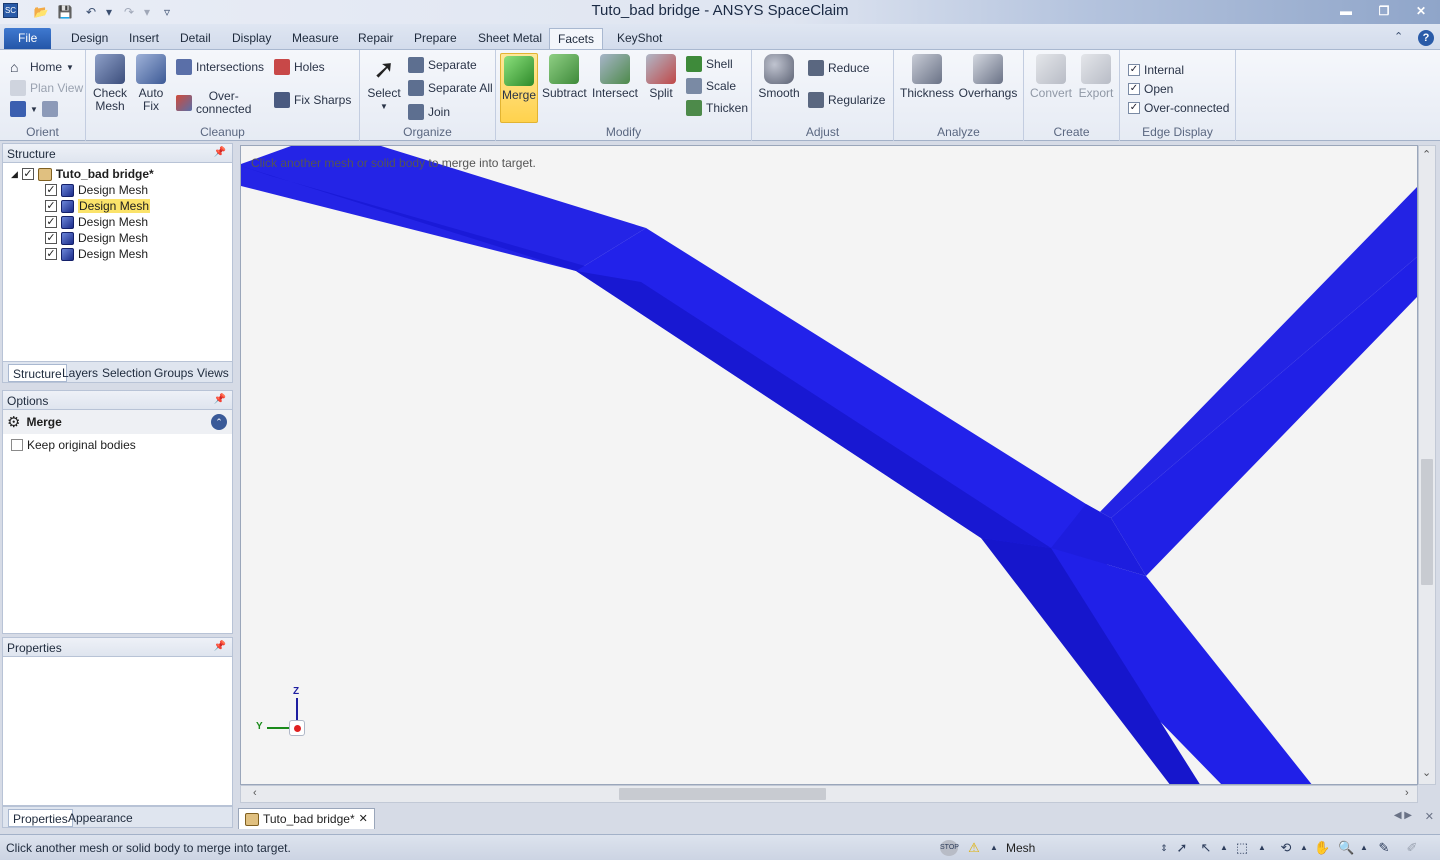 The height and width of the screenshot is (860, 1440). Describe the element at coordinates (213, 103) in the screenshot. I see `over-connected-button: Over- connected` at that location.